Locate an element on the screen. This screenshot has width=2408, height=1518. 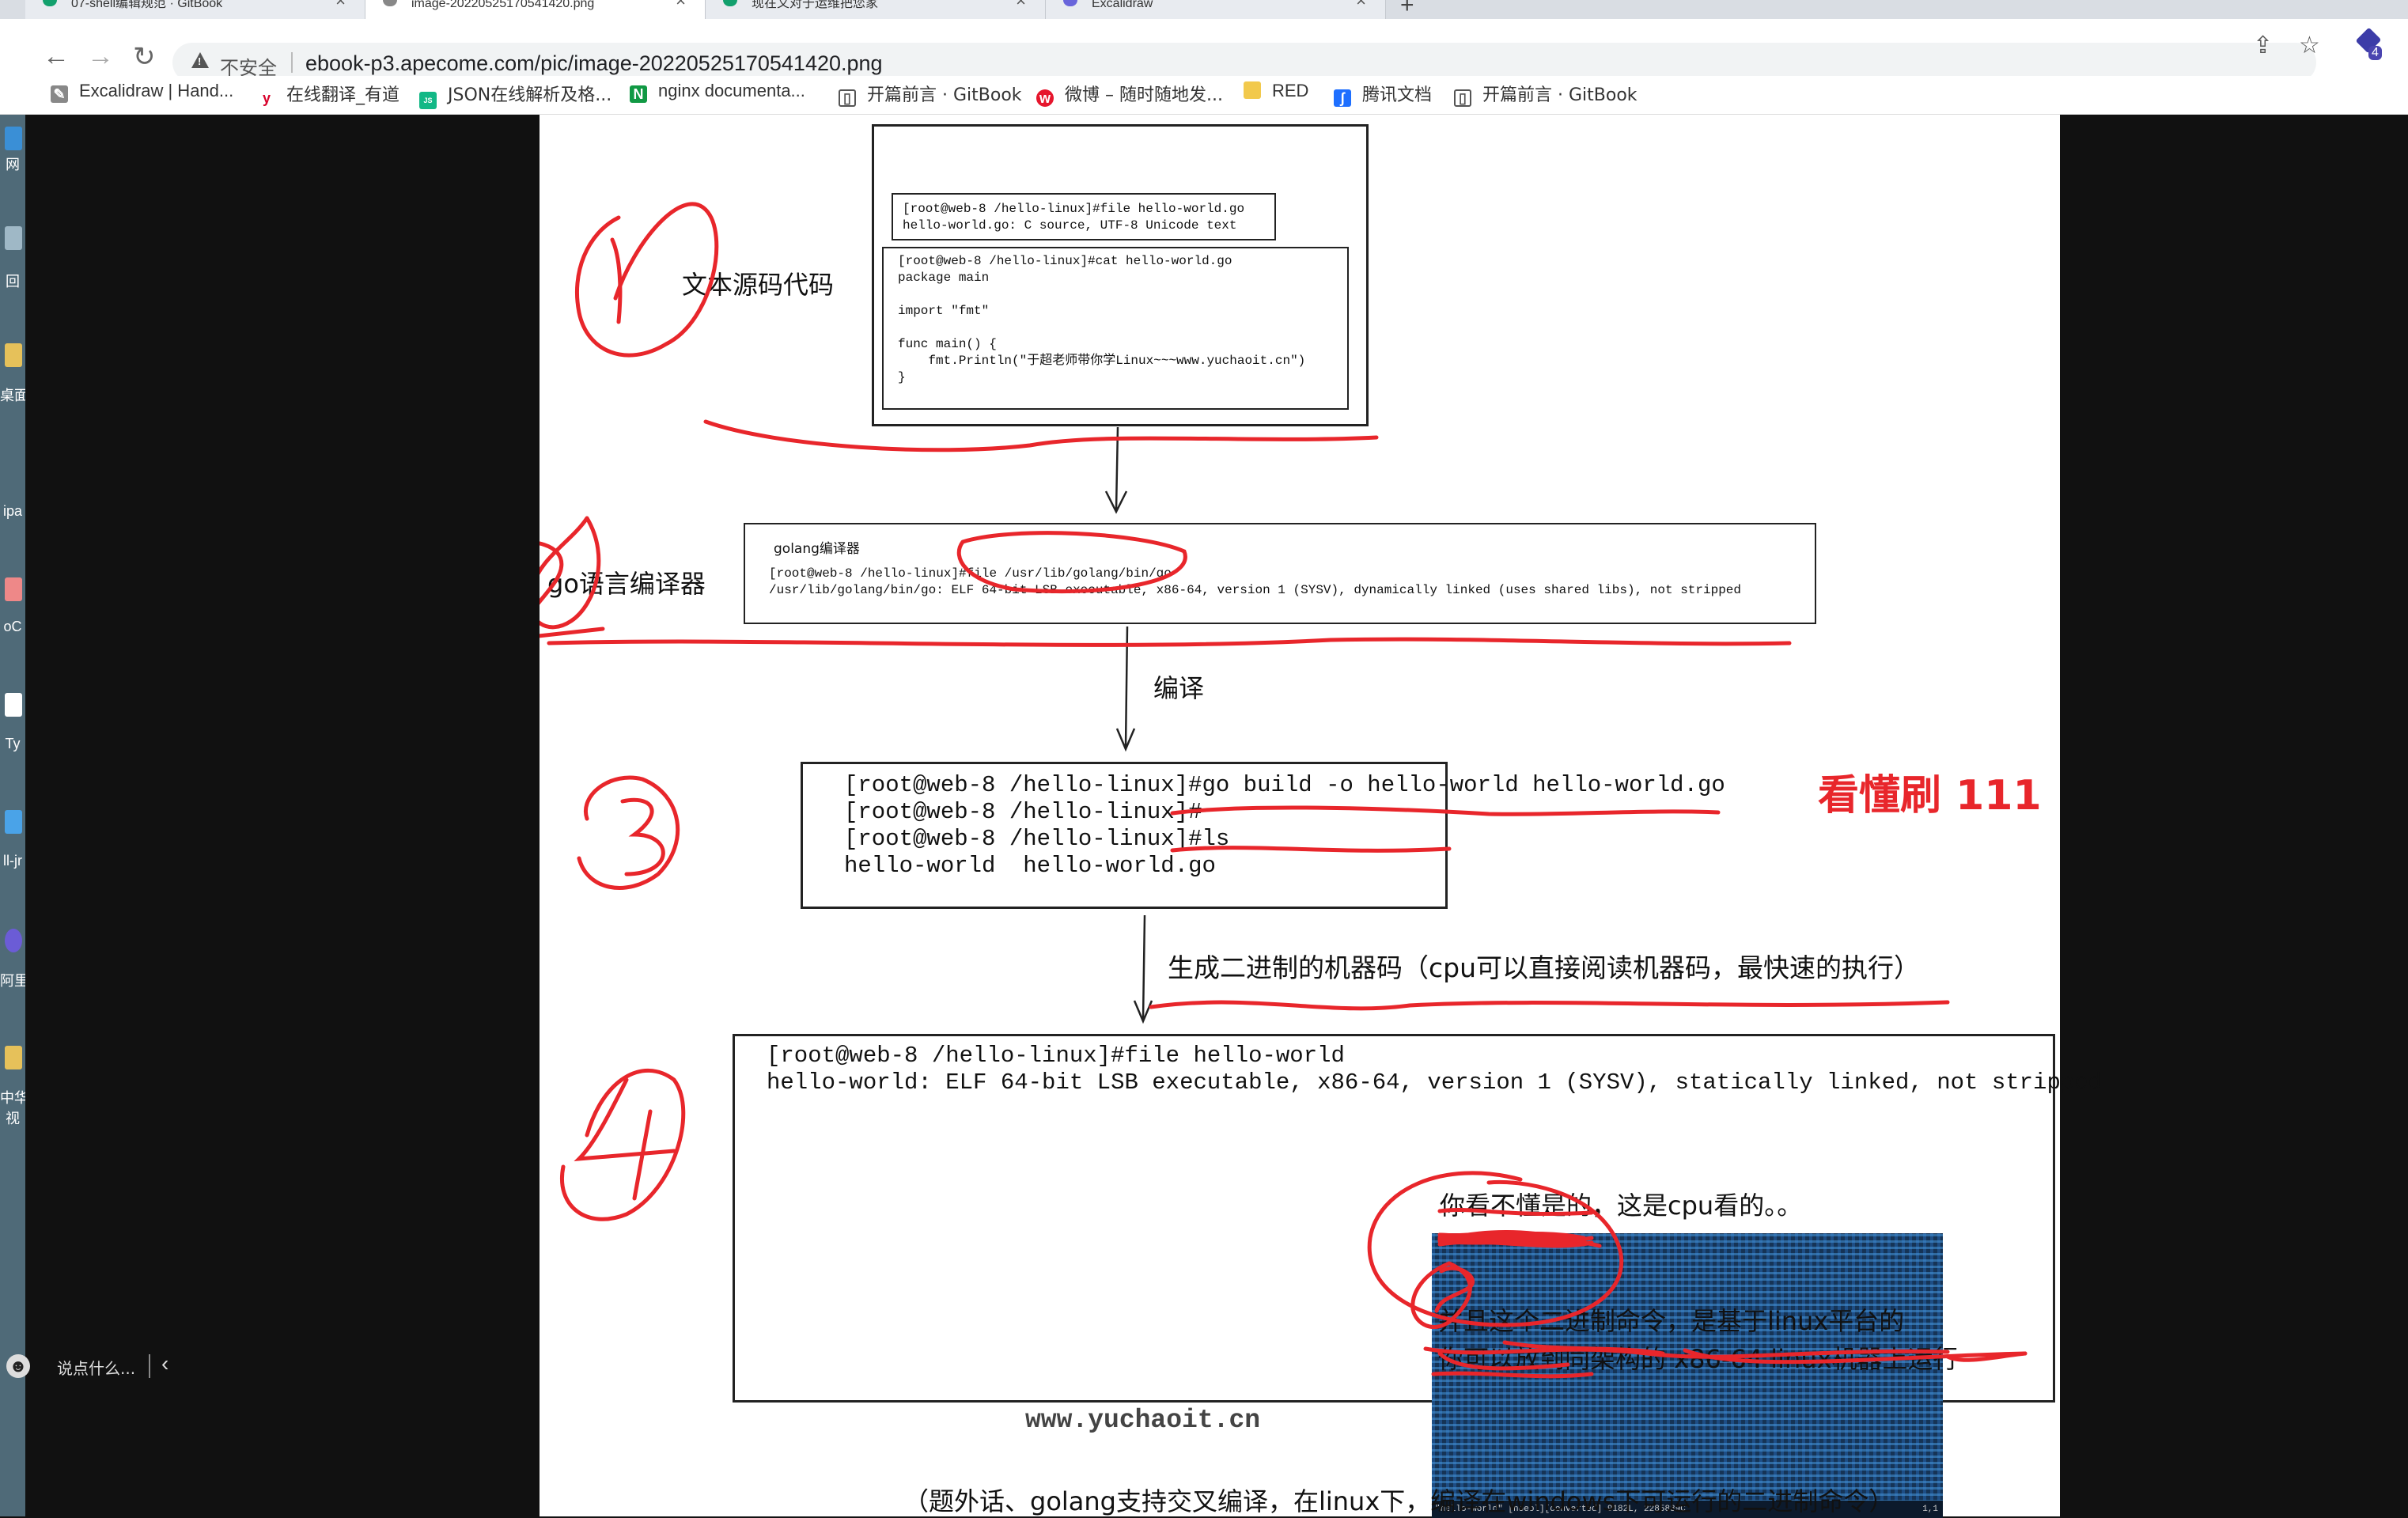
desktop-item: 网 is located at coordinates (12, 164).